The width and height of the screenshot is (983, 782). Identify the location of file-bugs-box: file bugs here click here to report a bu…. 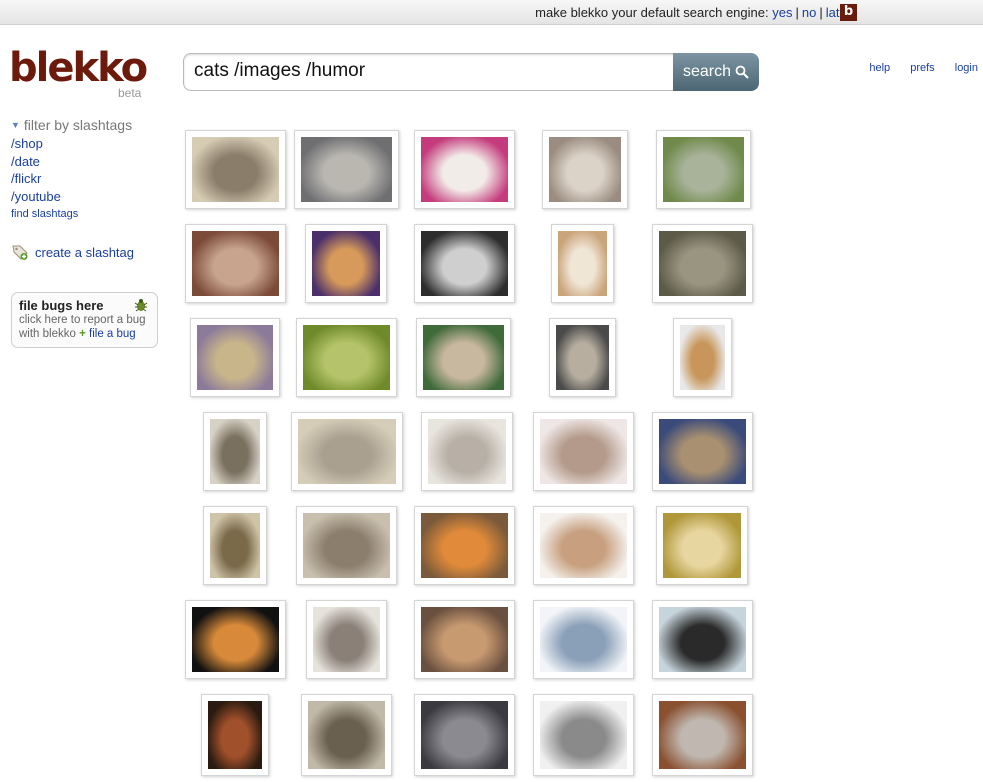
(84, 320).